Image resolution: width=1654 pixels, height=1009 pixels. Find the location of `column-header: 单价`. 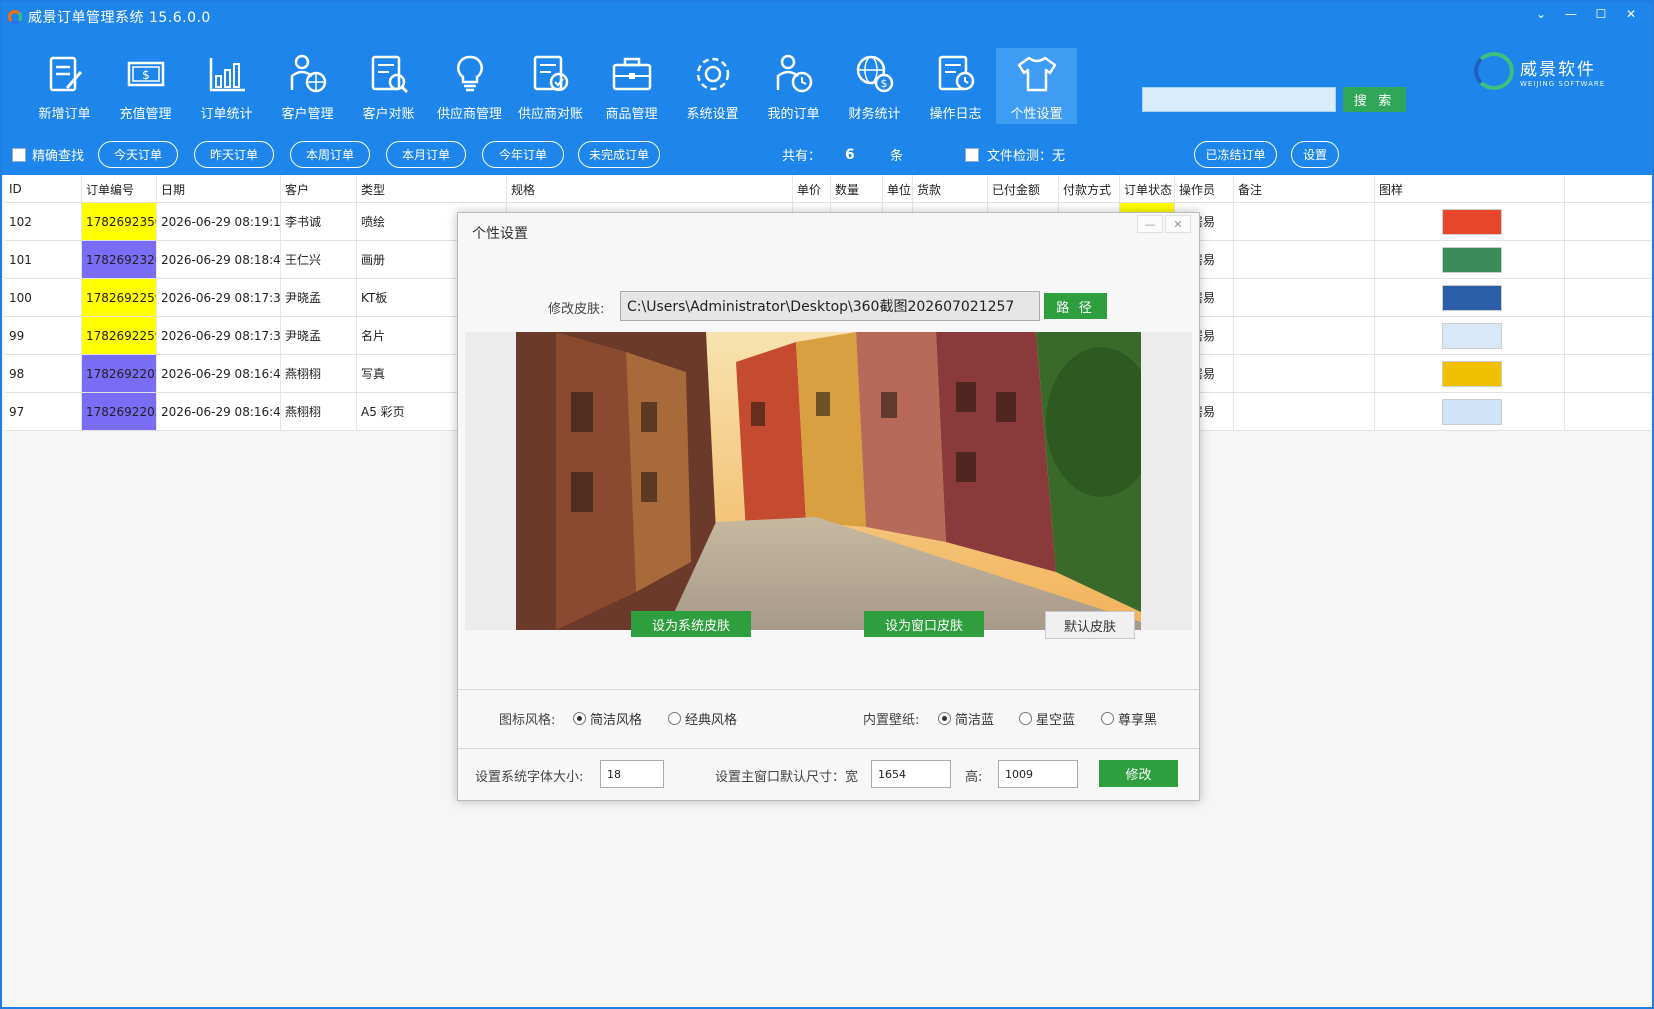

column-header: 单价 is located at coordinates (812, 189).